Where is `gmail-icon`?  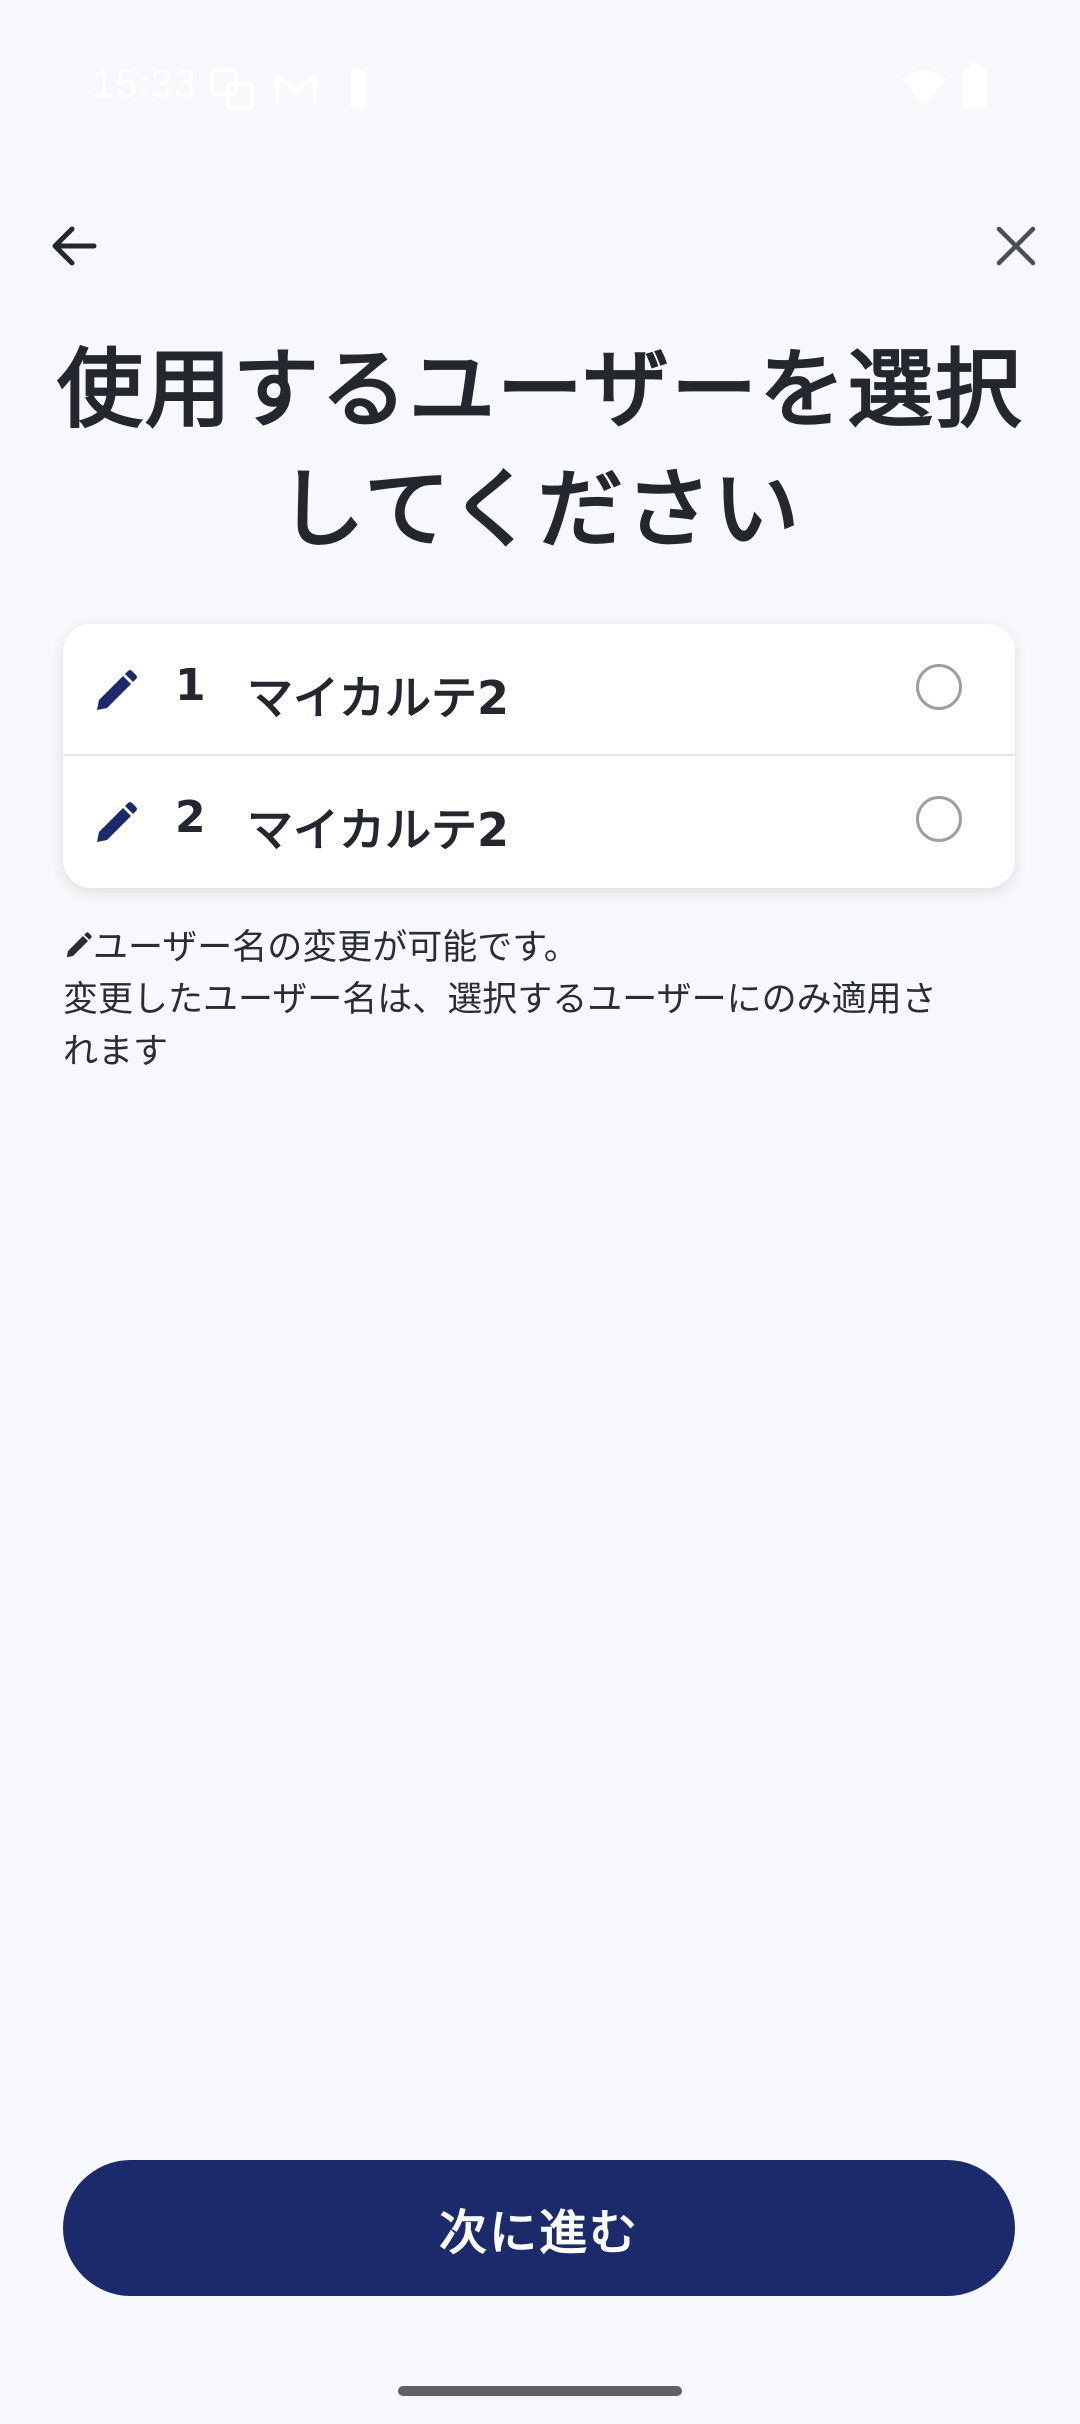
gmail-icon is located at coordinates (296, 91).